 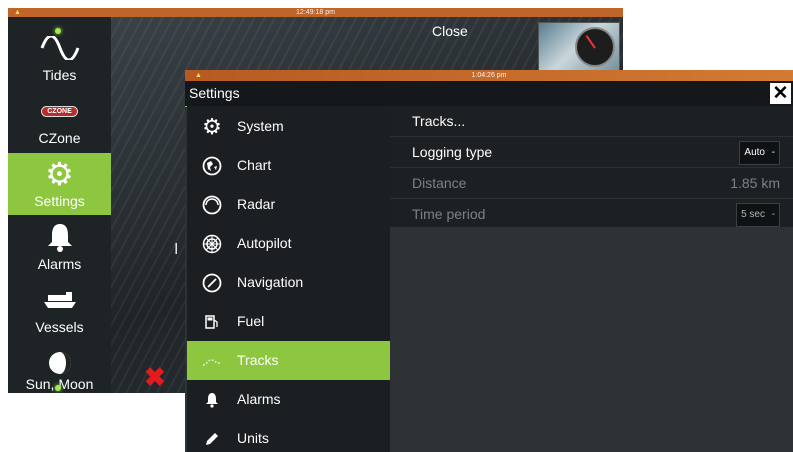 I want to click on menu-item-radar: Radar, so click(x=288, y=204).